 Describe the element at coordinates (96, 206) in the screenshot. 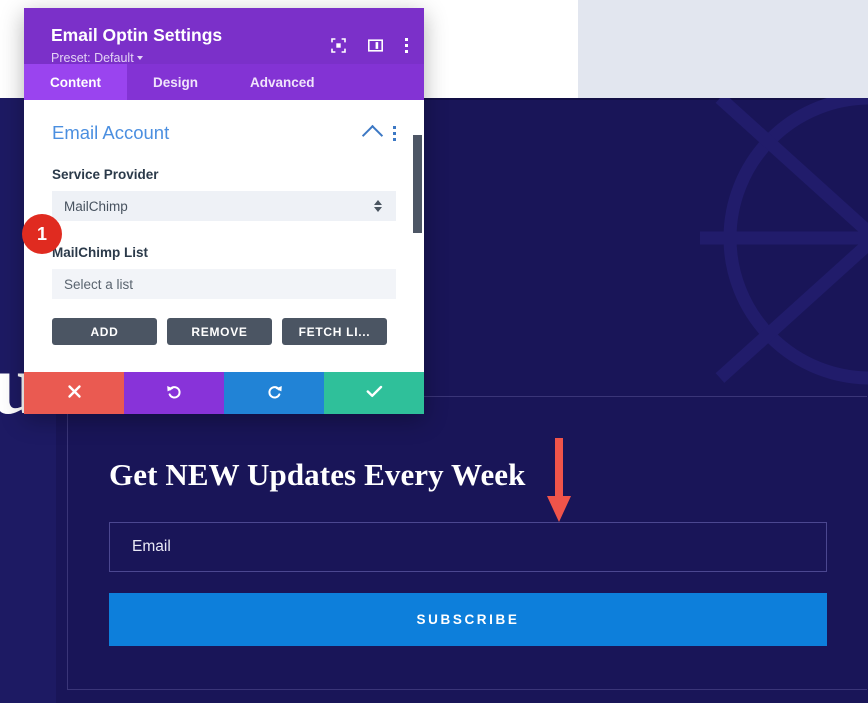

I see `service-provider-value: MailChimp` at that location.